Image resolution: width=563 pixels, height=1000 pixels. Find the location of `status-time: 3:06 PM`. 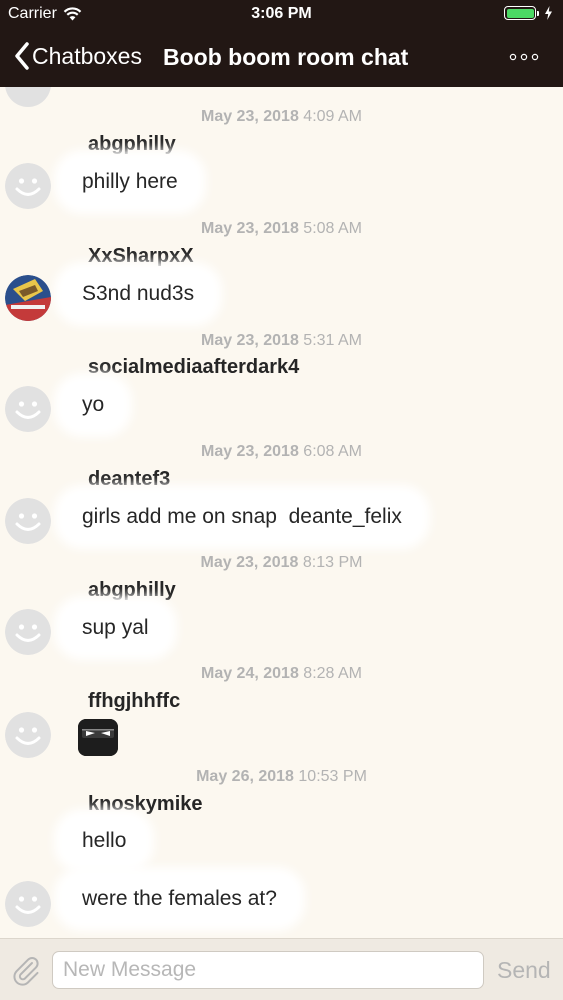

status-time: 3:06 PM is located at coordinates (281, 13).